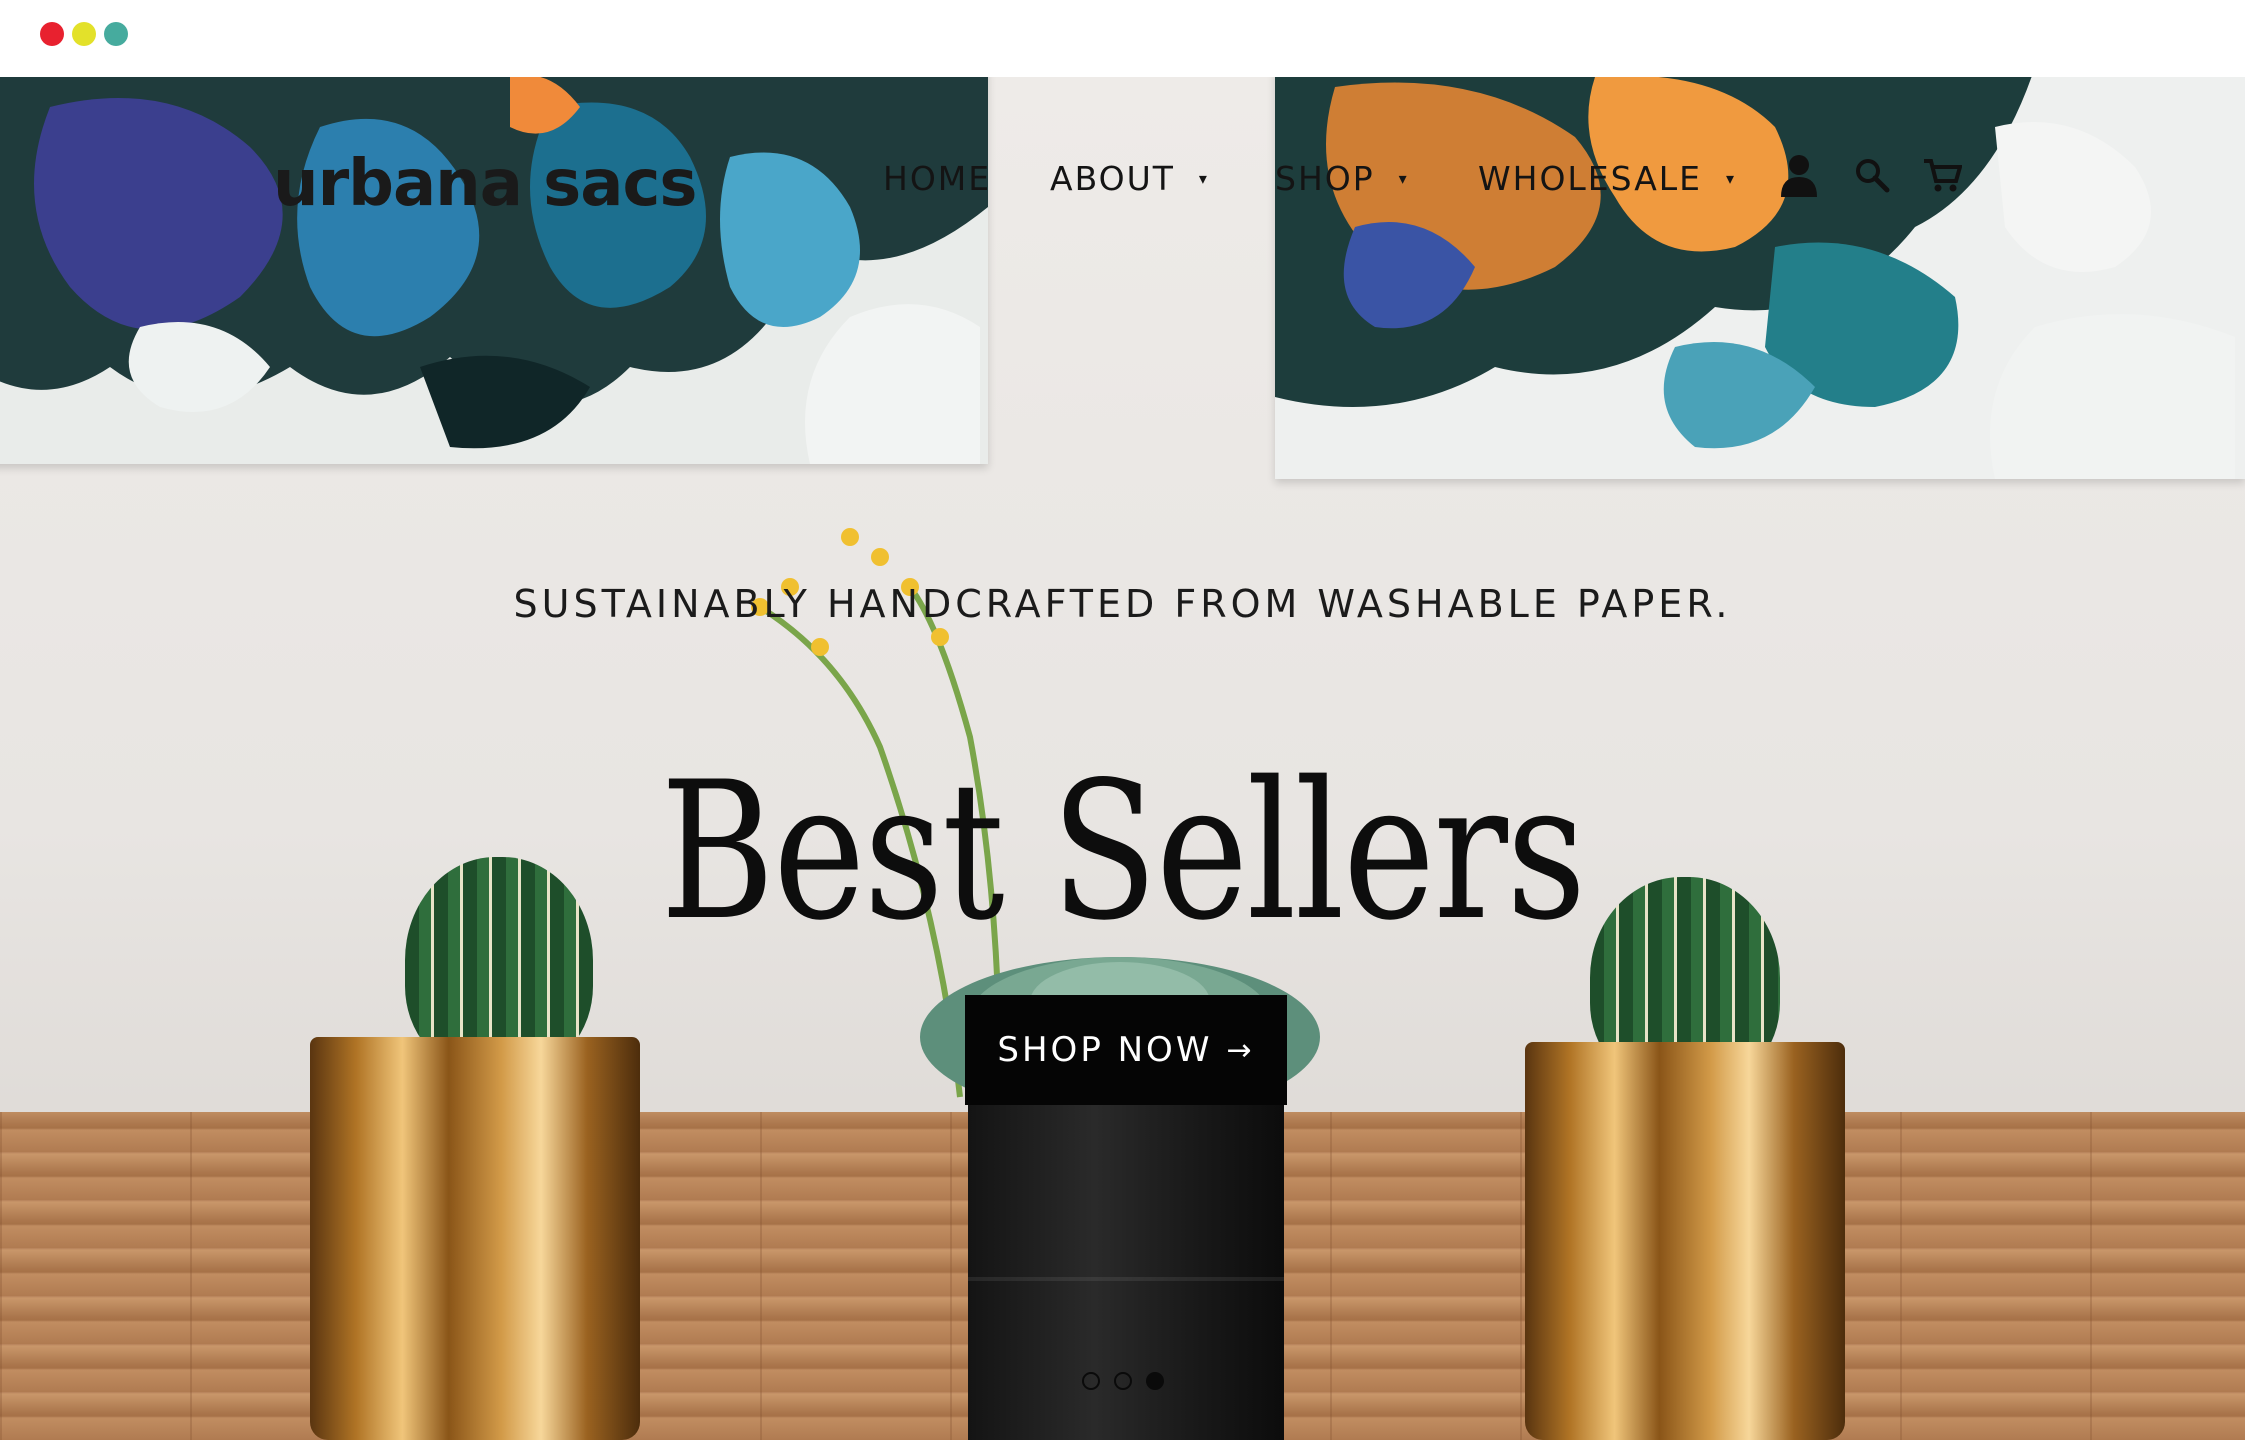 The width and height of the screenshot is (2245, 1440). Describe the element at coordinates (1123, 851) in the screenshot. I see `hero-headline: Best Sellers` at that location.